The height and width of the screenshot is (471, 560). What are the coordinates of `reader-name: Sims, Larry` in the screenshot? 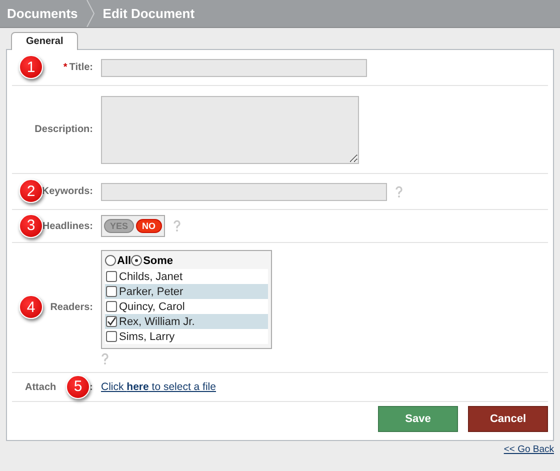 It's located at (147, 336).